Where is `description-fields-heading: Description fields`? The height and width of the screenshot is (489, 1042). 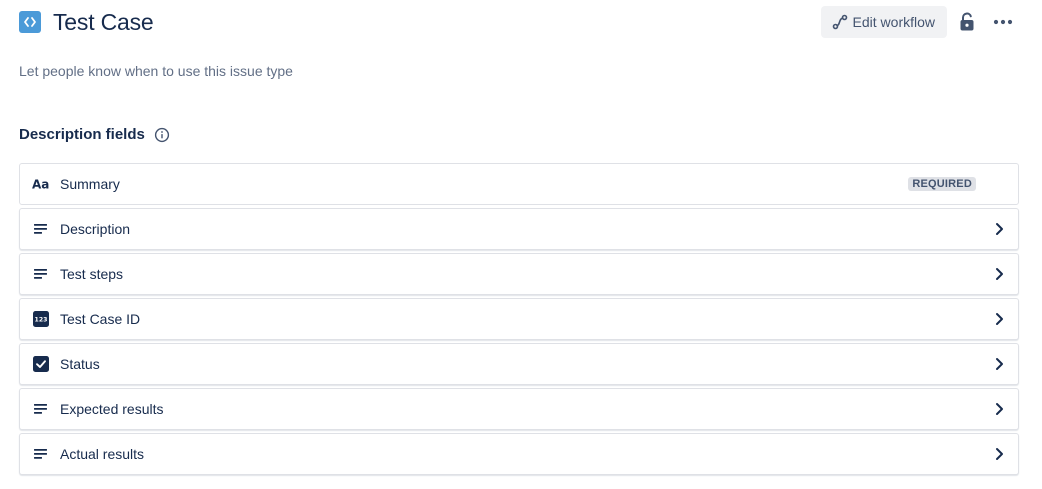 description-fields-heading: Description fields is located at coordinates (94, 134).